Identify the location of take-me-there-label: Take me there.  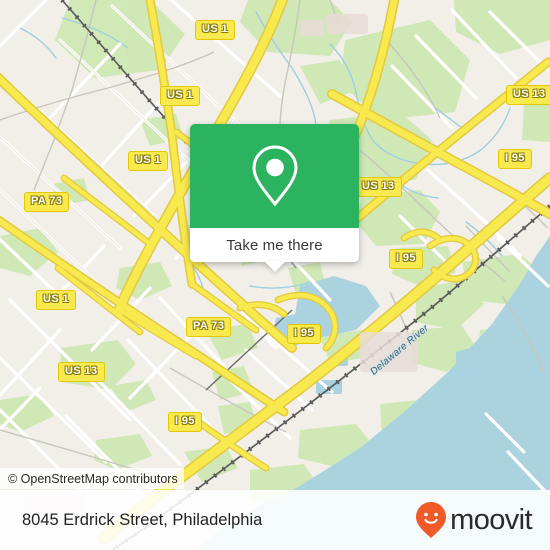
(274, 245).